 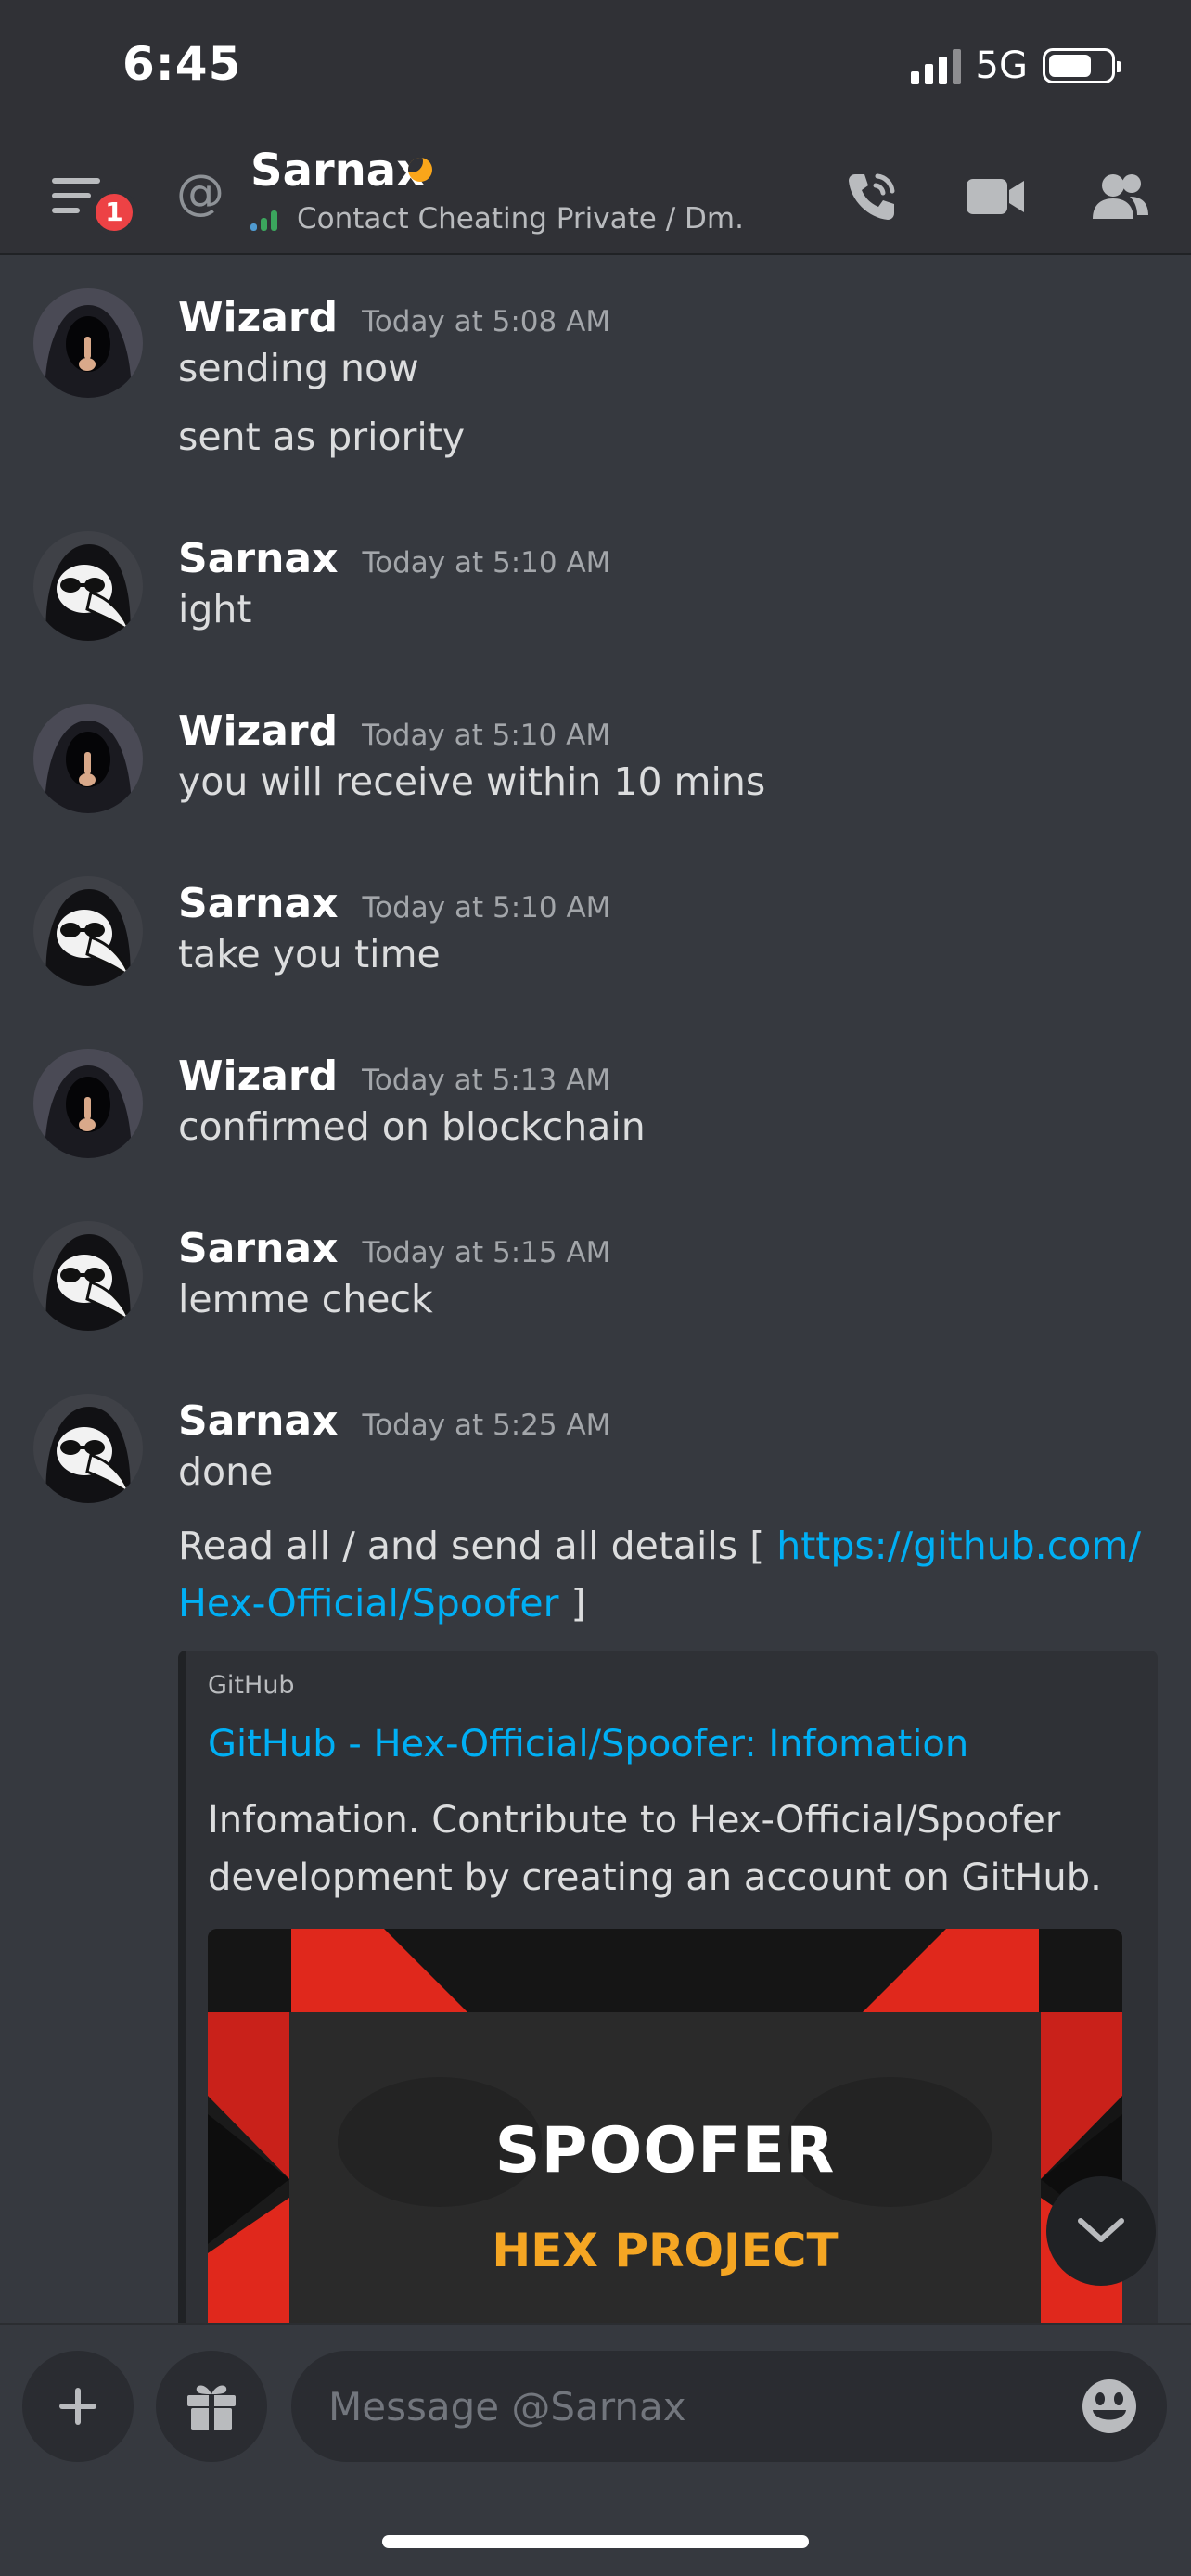 I want to click on message-header: Wizard Today at 5:13 AM, so click(x=394, y=1076).